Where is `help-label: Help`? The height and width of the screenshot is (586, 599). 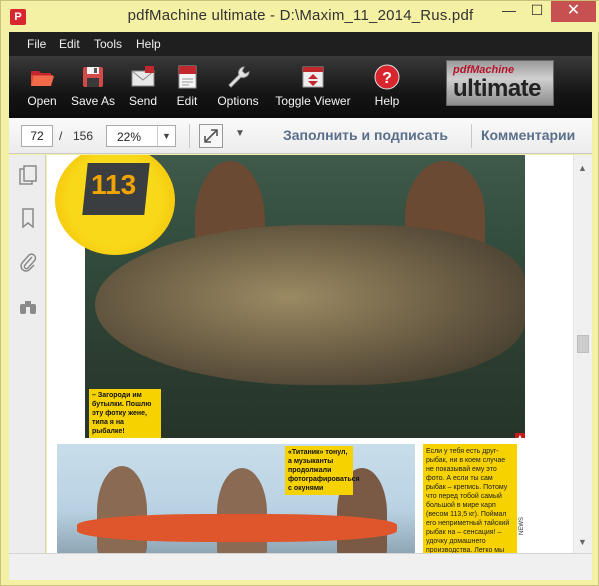 help-label: Help is located at coordinates (387, 101).